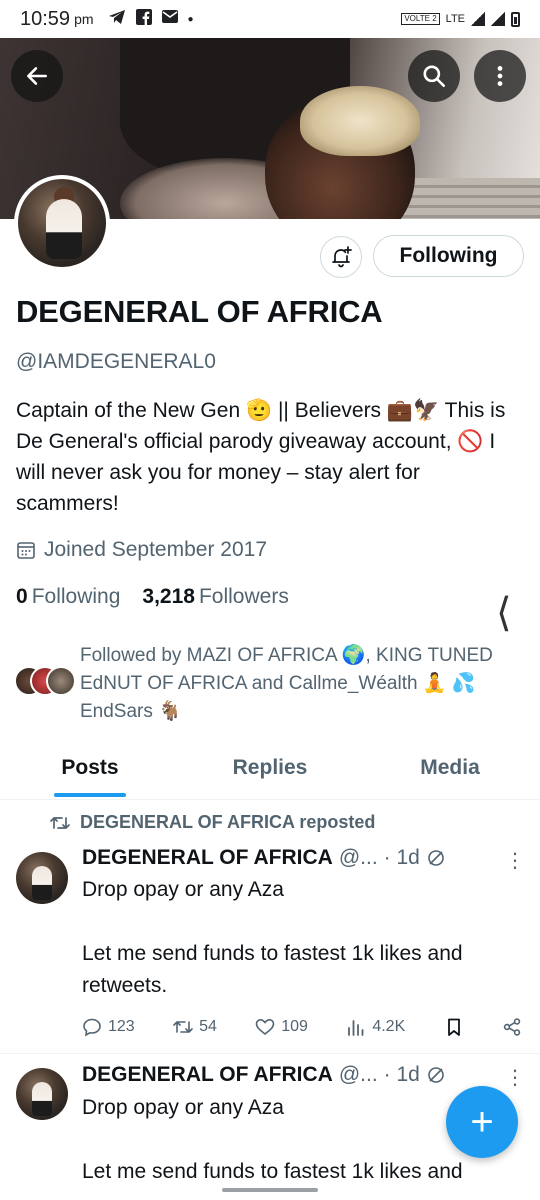 The image size is (540, 1200). I want to click on bookmark-button, so click(454, 1027).